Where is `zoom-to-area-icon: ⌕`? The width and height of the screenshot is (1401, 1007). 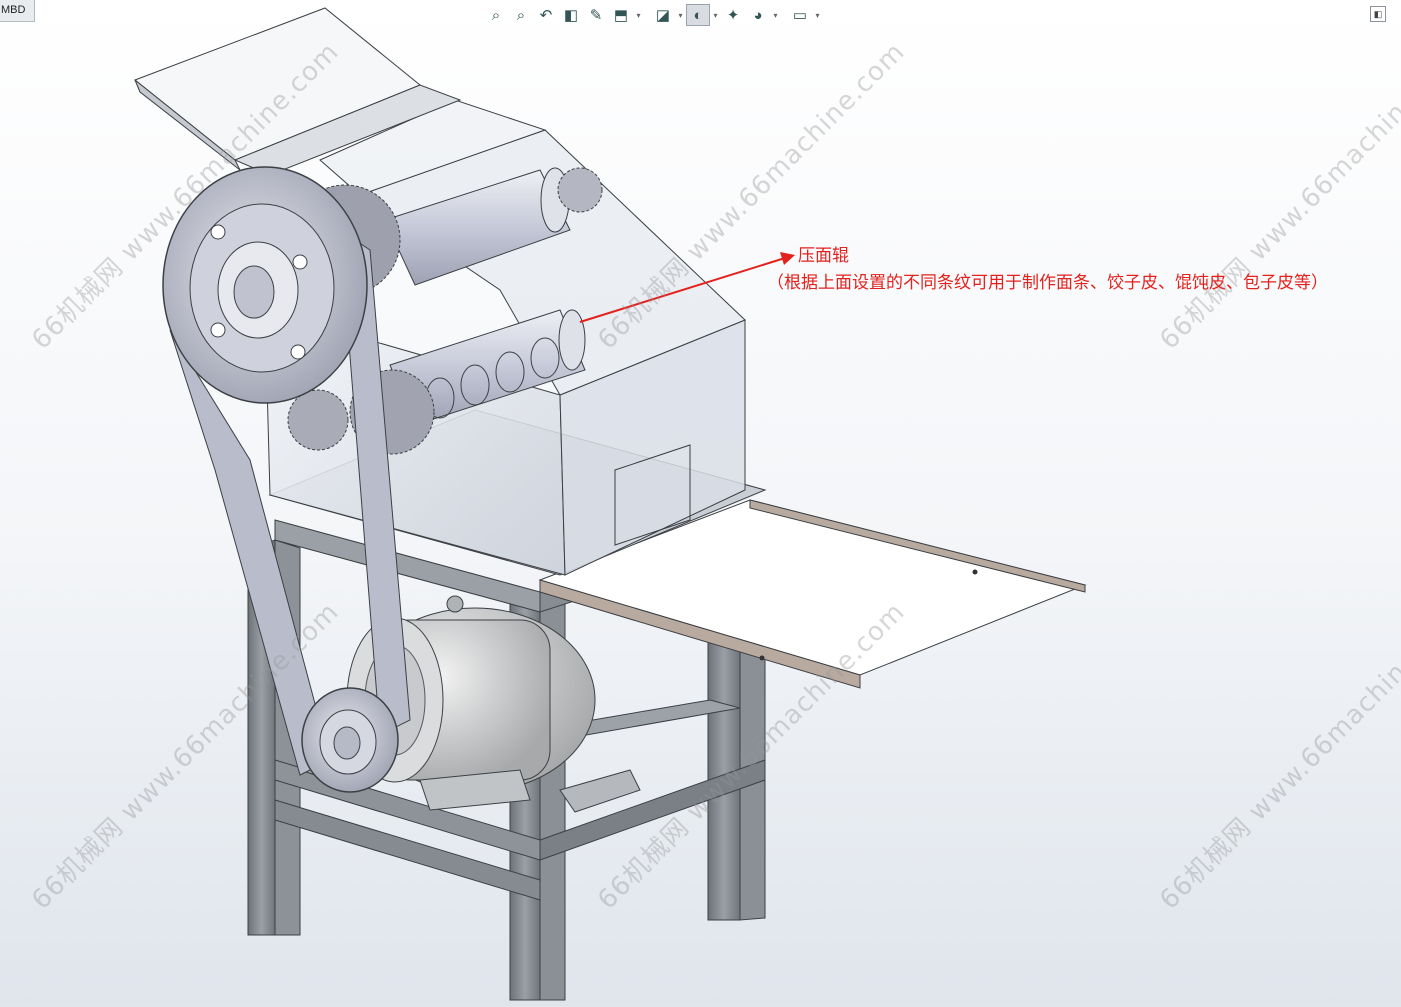 zoom-to-area-icon: ⌕ is located at coordinates (521, 15).